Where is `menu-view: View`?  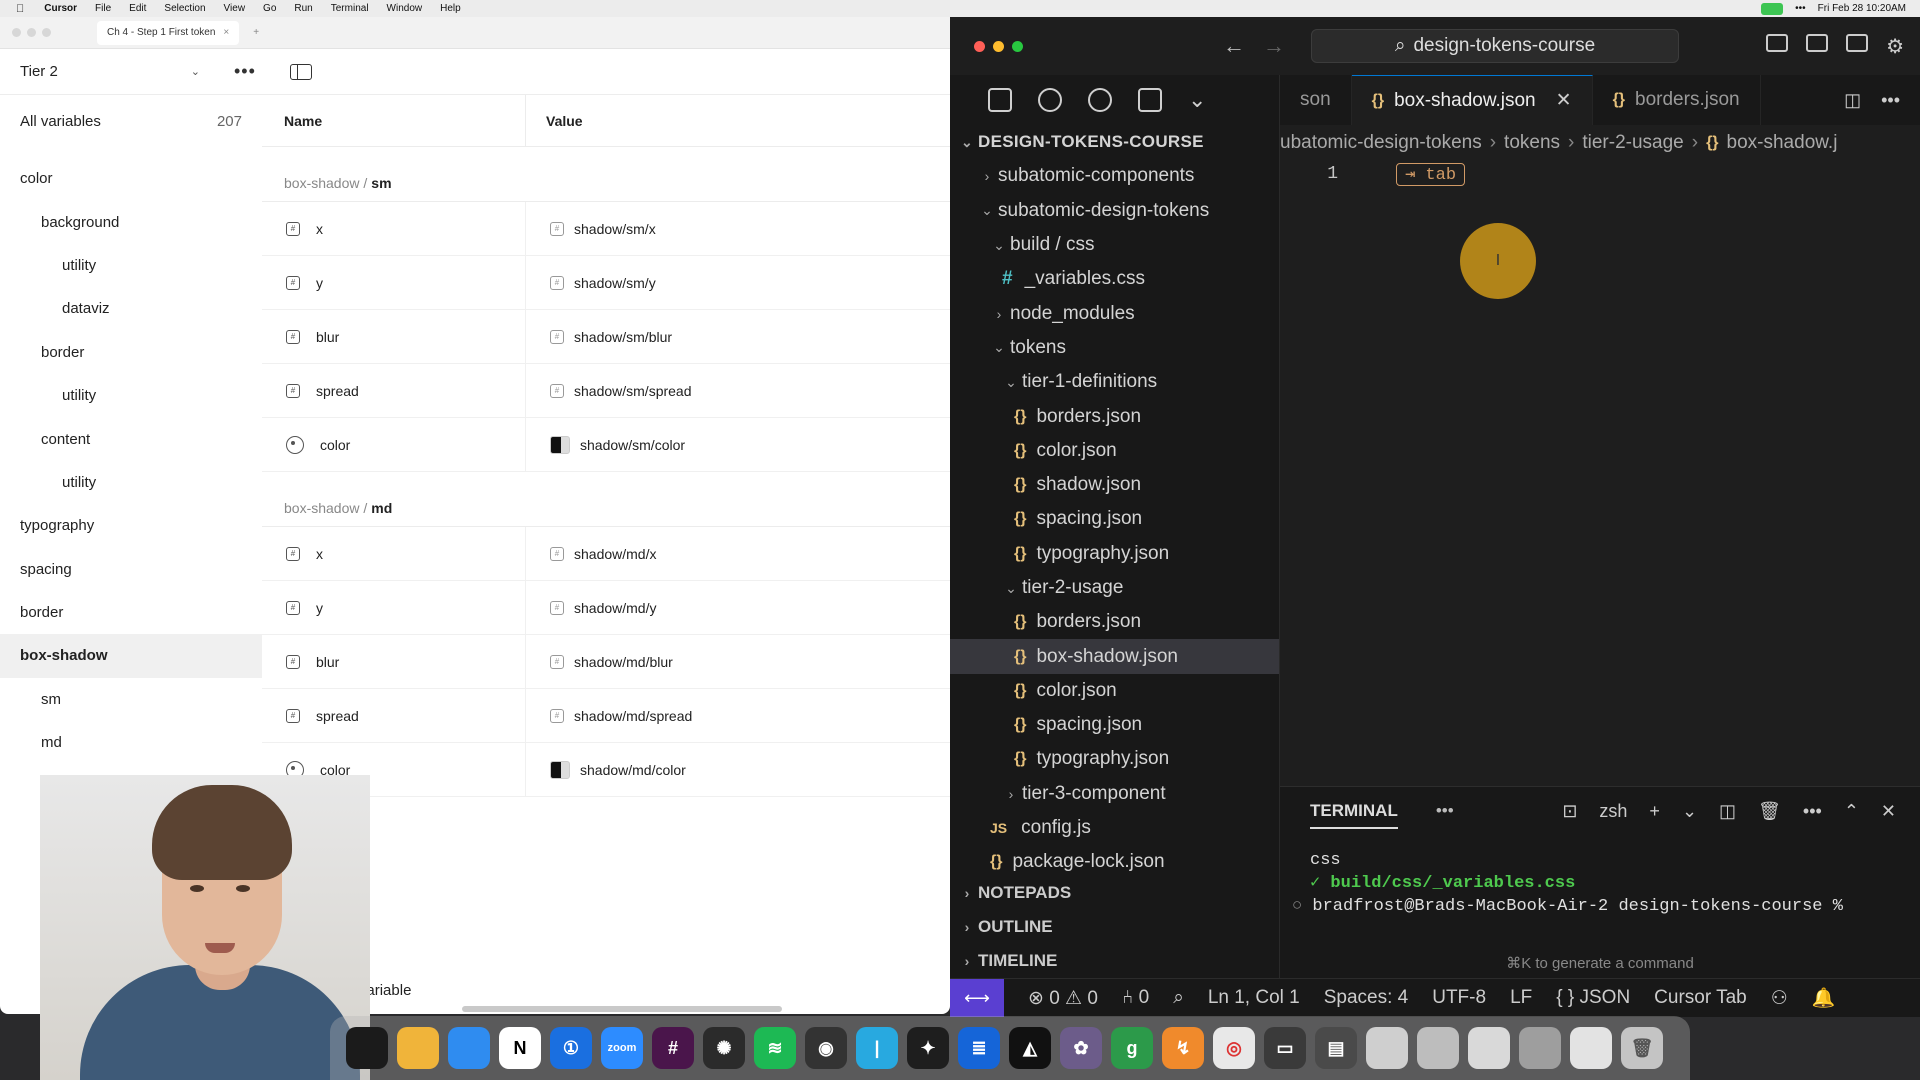 menu-view: View is located at coordinates (235, 8).